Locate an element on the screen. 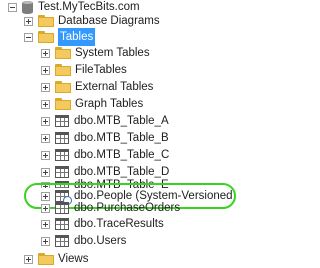 This screenshot has width=320, height=268. node-label: dbo.MTB_Table_A is located at coordinates (121, 121).